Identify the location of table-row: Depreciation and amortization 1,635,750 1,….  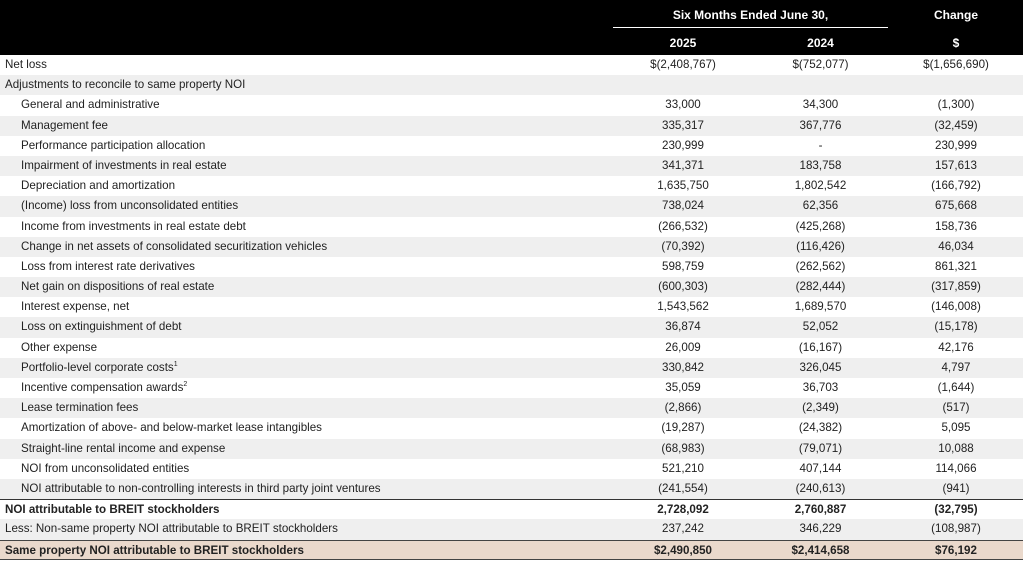
(511, 186).